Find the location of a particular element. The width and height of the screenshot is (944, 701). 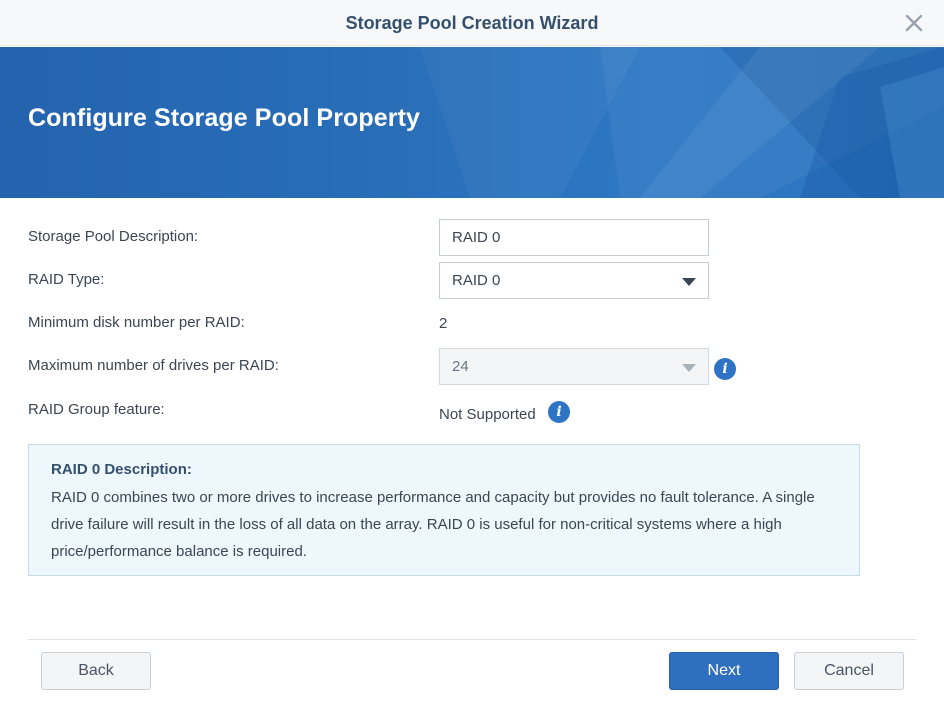

page-heading: Configure Storage Pool Property is located at coordinates (224, 118).